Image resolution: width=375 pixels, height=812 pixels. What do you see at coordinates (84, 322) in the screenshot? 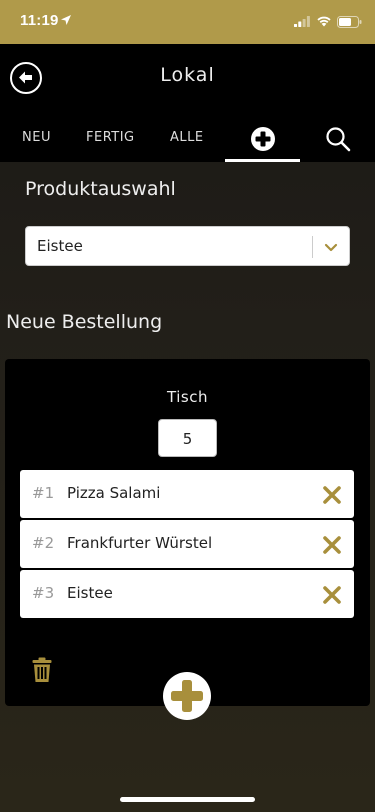
I see `new-order-title: Neue Bestellung` at bounding box center [84, 322].